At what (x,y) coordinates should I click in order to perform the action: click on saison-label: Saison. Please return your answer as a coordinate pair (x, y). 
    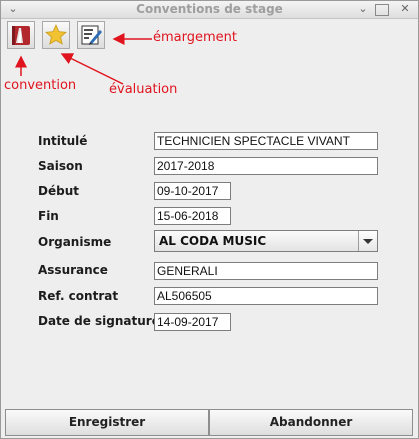
    Looking at the image, I should click on (60, 166).